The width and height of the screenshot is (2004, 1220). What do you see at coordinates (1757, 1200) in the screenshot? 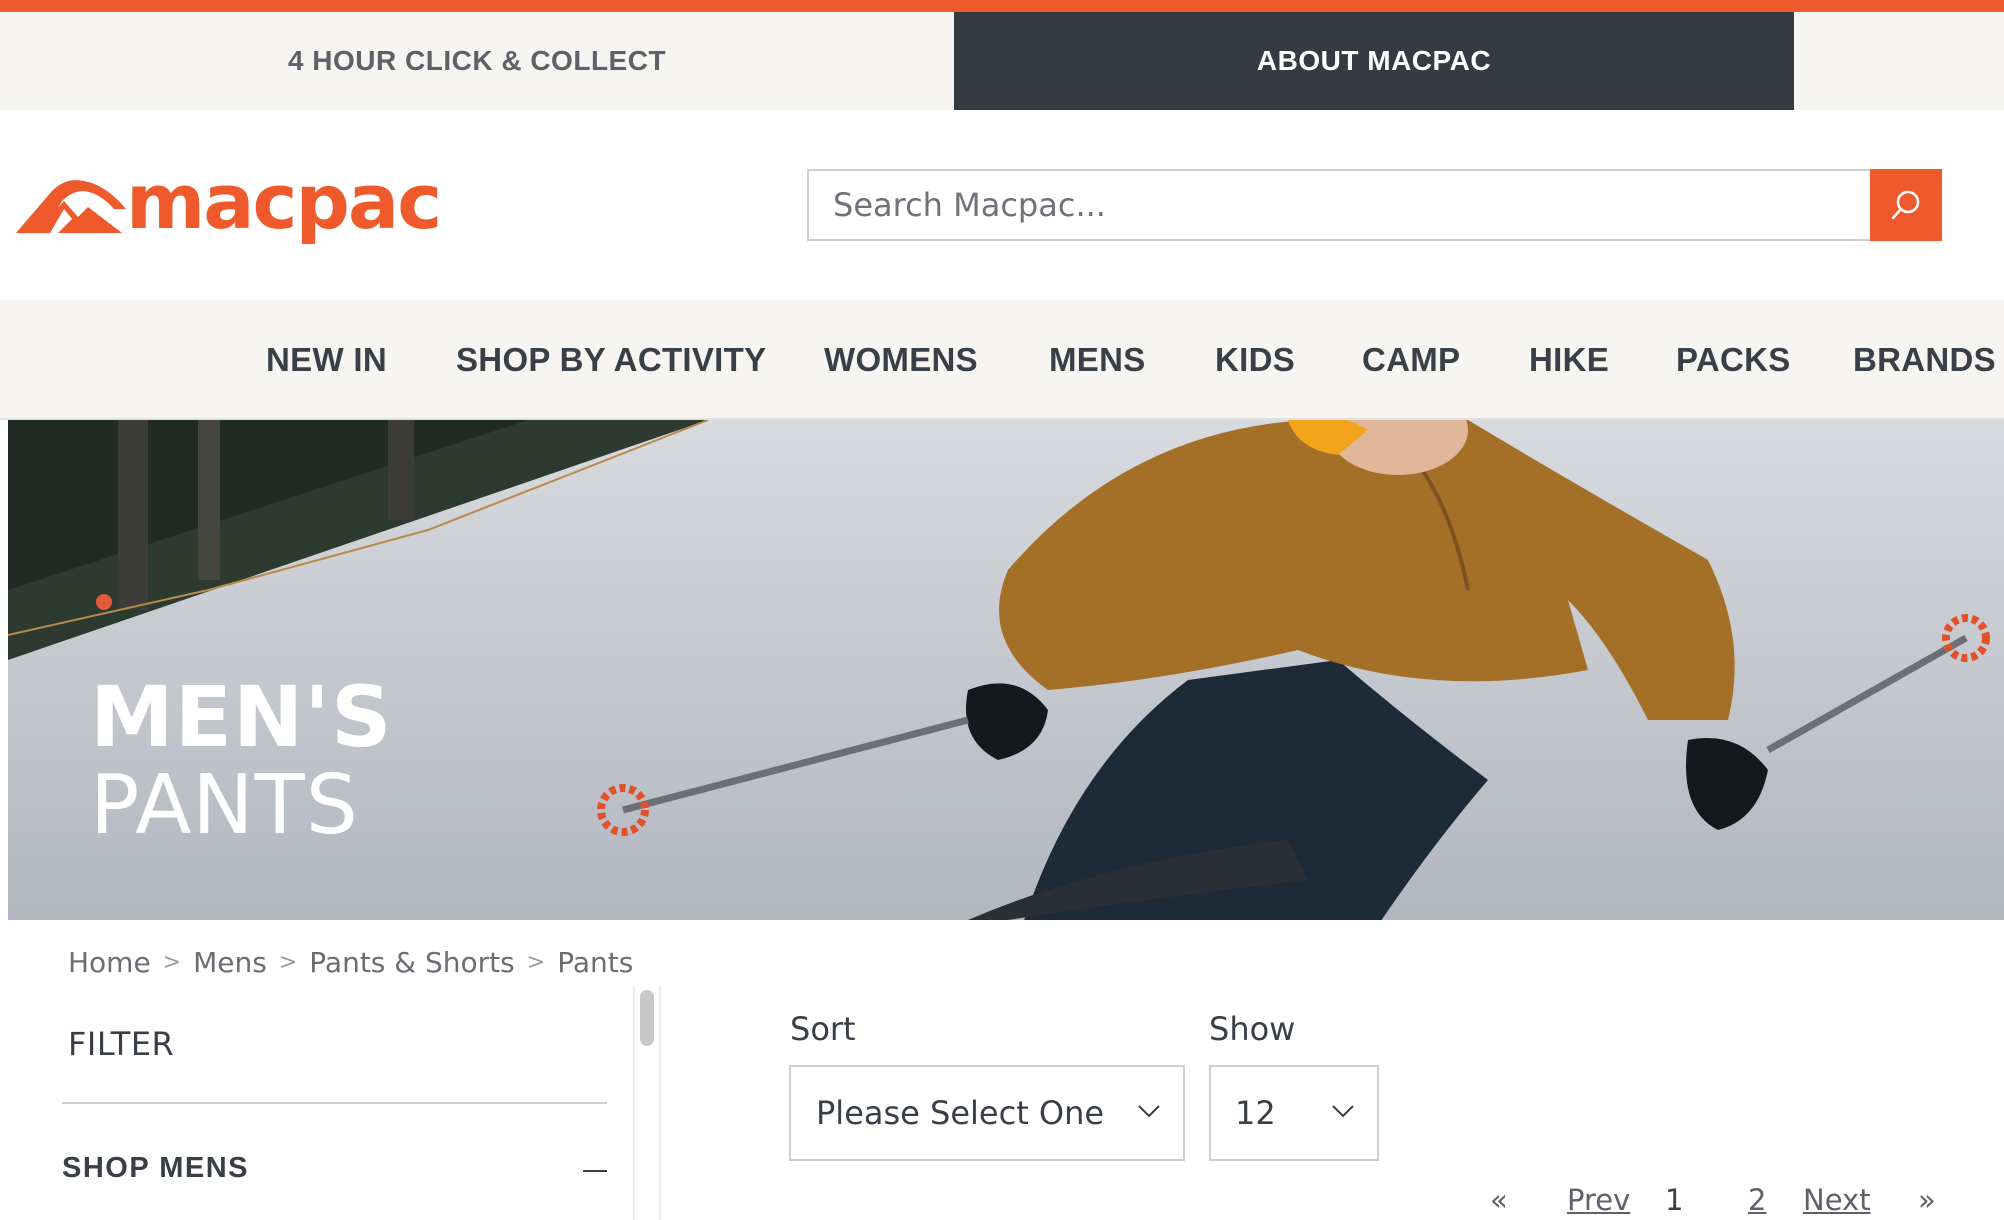
I see `page-2-link: 2` at bounding box center [1757, 1200].